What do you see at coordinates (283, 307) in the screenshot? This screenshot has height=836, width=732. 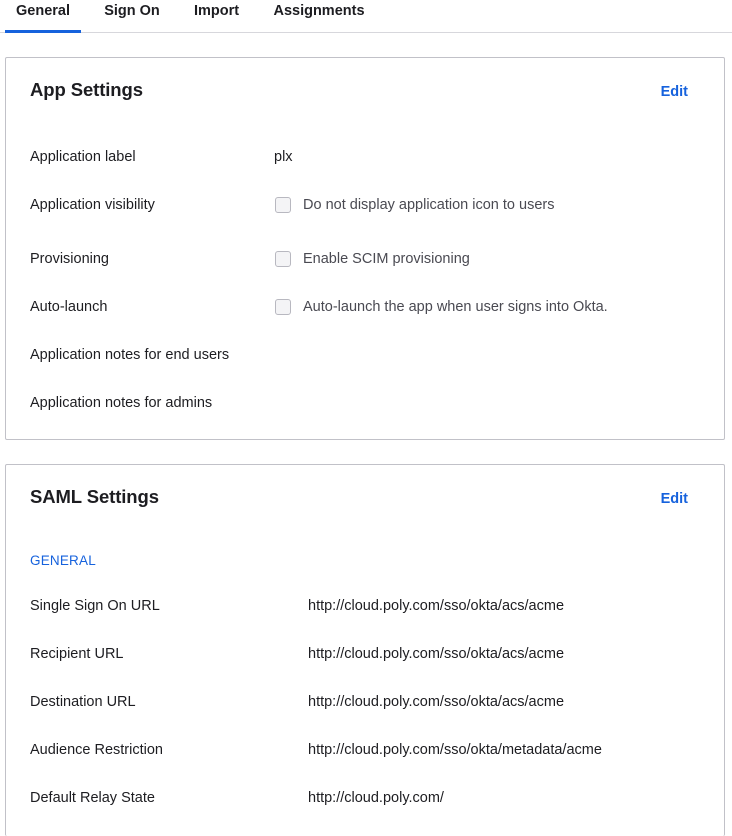 I see `auto-launch-checkbox` at bounding box center [283, 307].